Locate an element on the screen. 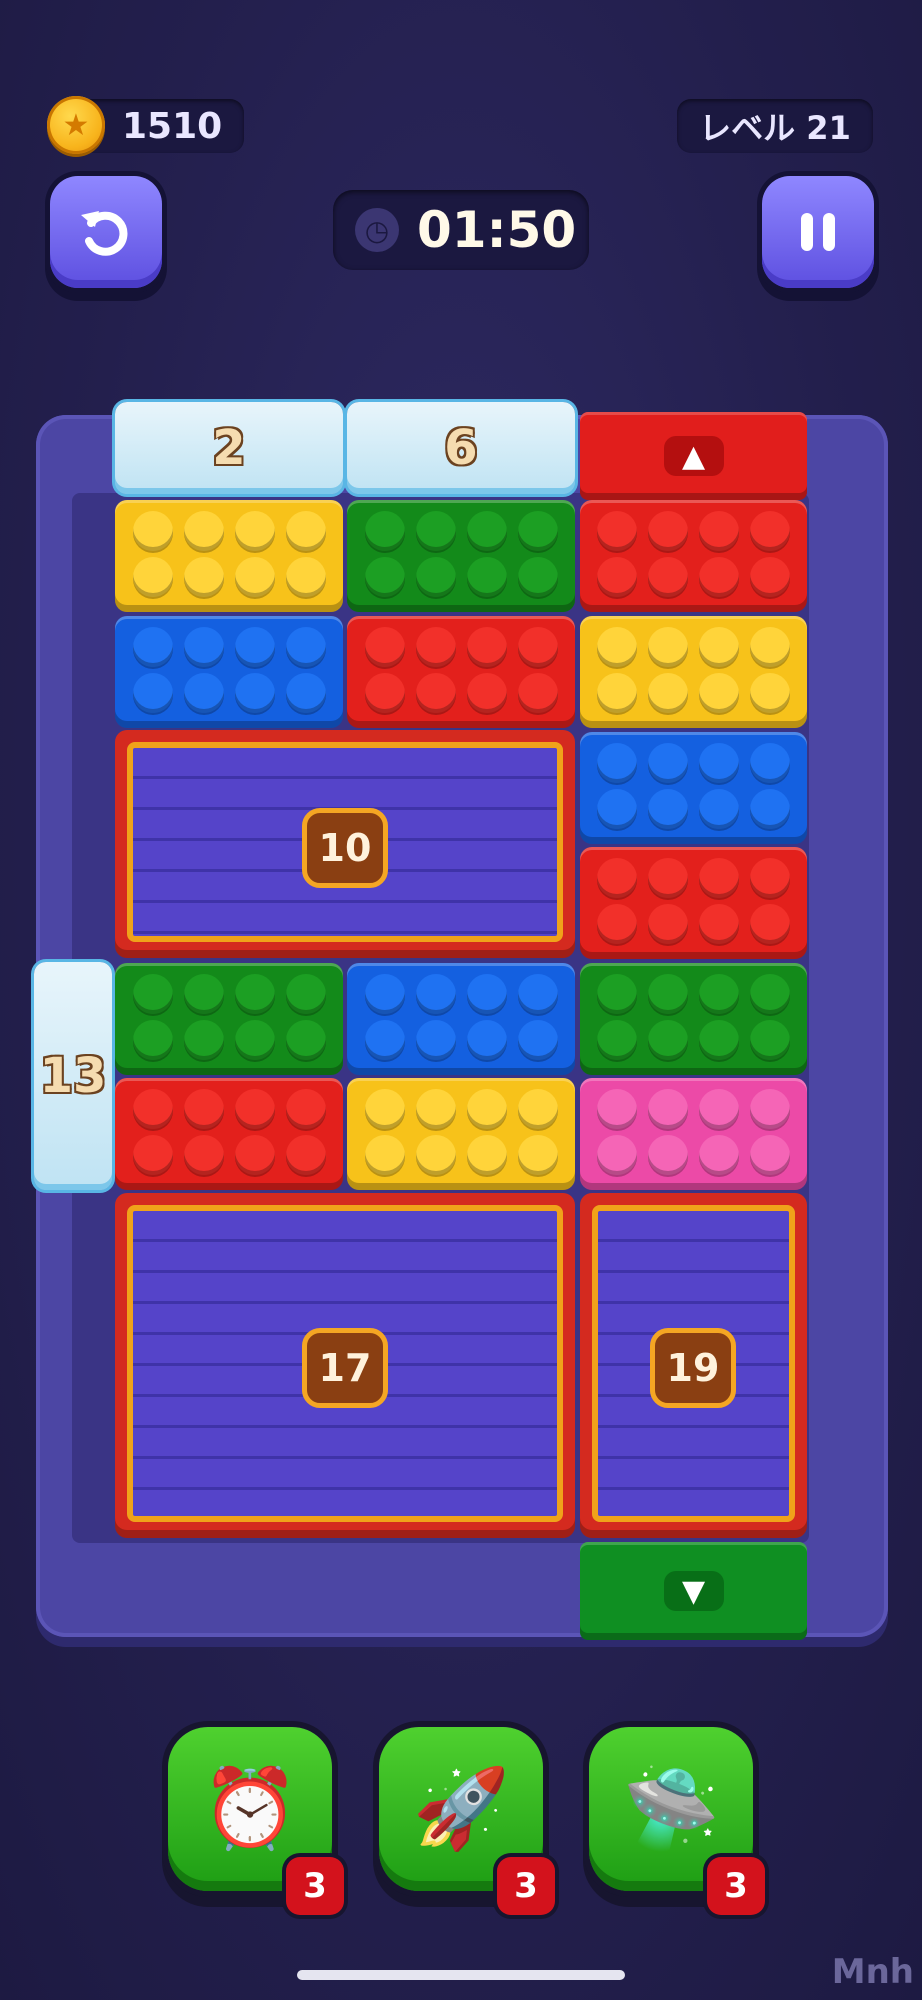 The image size is (922, 2000). alarm-clock-icon: ⏰ is located at coordinates (250, 1808).